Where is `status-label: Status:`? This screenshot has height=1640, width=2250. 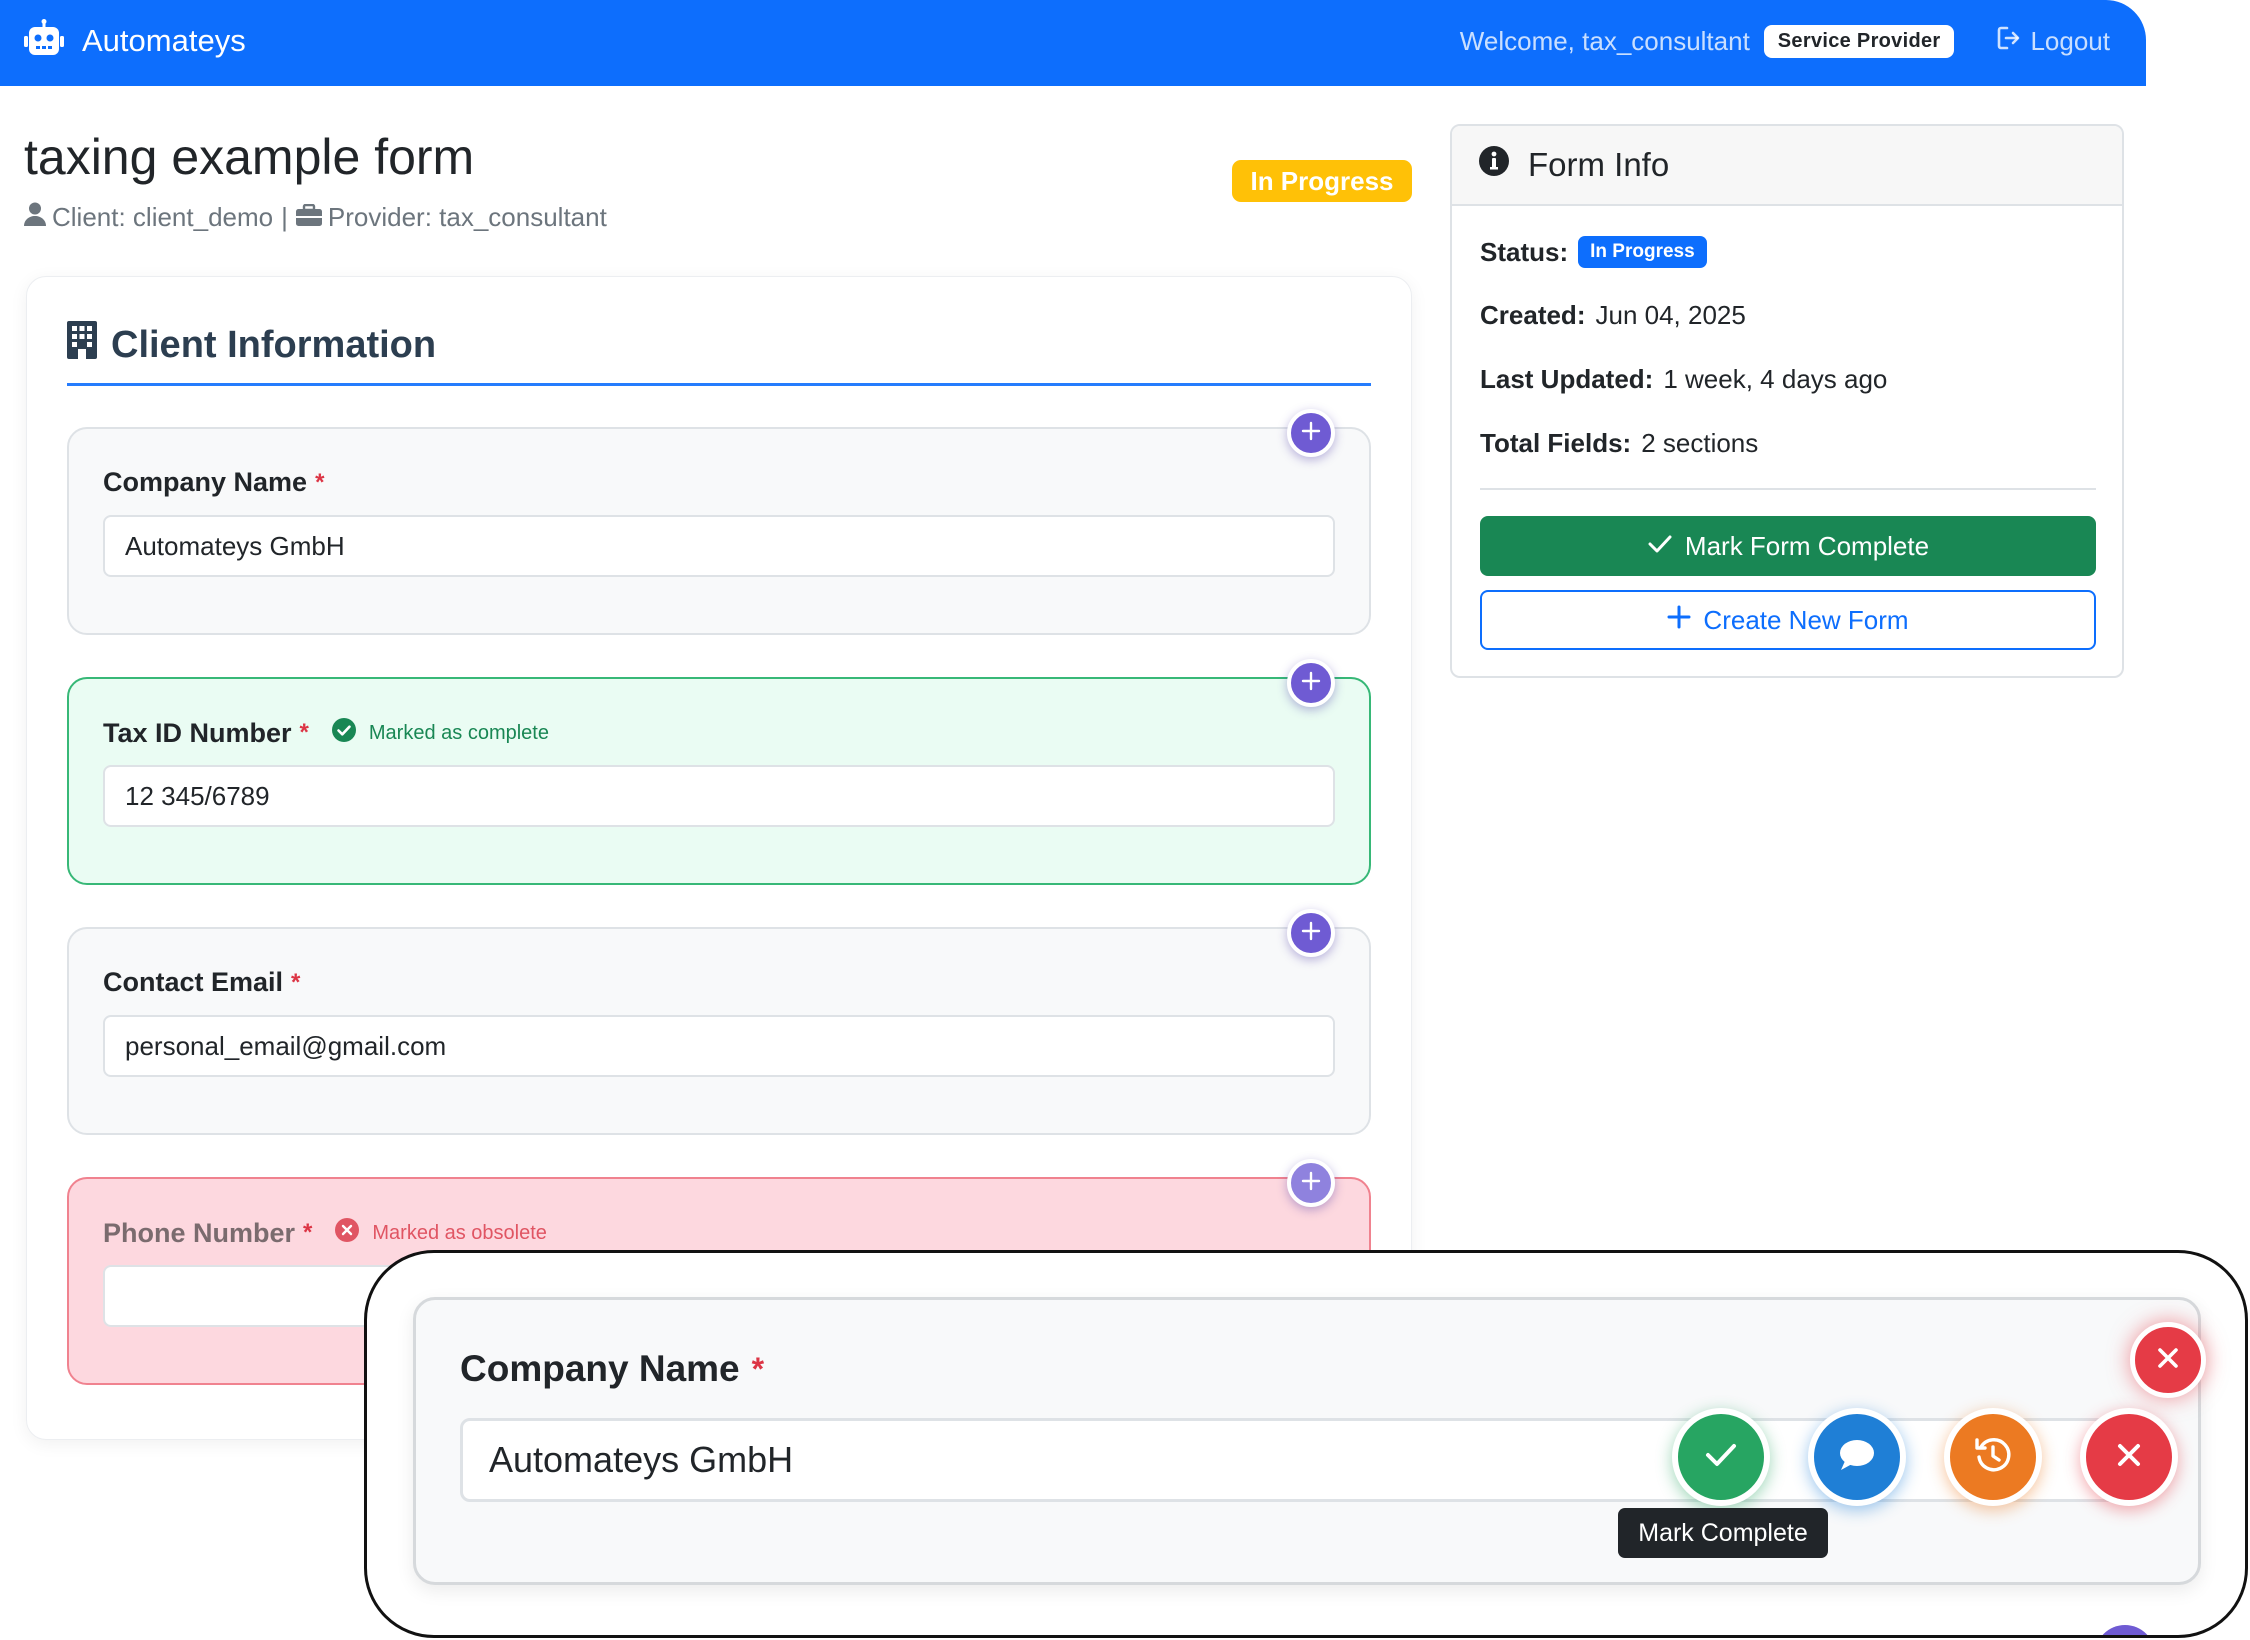
status-label: Status: is located at coordinates (1524, 251).